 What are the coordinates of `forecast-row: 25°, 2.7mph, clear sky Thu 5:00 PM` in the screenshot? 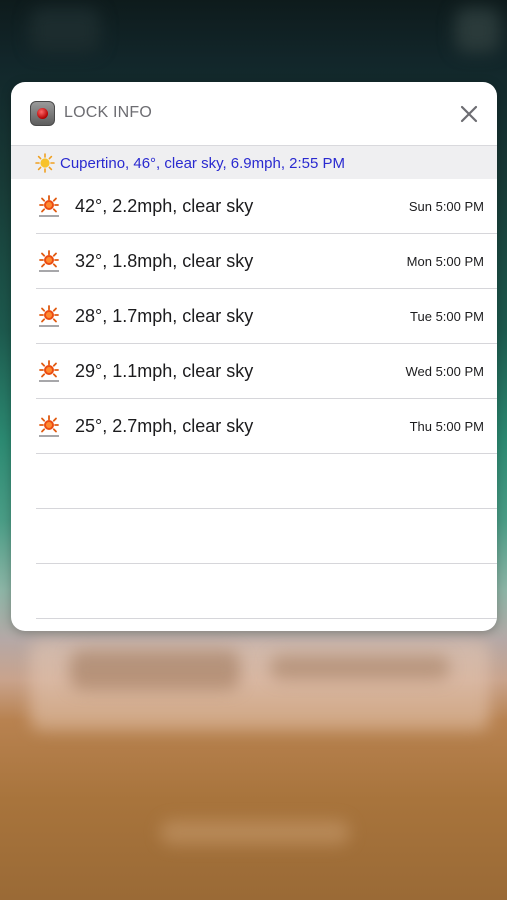 It's located at (254, 426).